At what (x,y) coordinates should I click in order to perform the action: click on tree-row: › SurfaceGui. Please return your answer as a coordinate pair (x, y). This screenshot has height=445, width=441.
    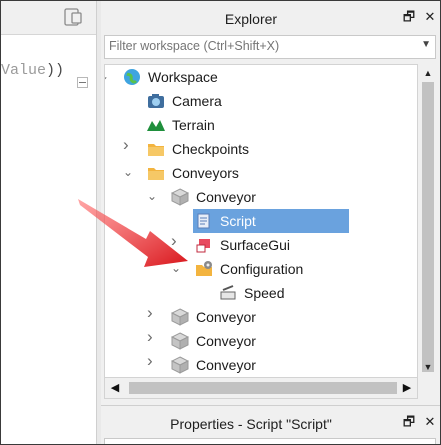
    Looking at the image, I should click on (261, 244).